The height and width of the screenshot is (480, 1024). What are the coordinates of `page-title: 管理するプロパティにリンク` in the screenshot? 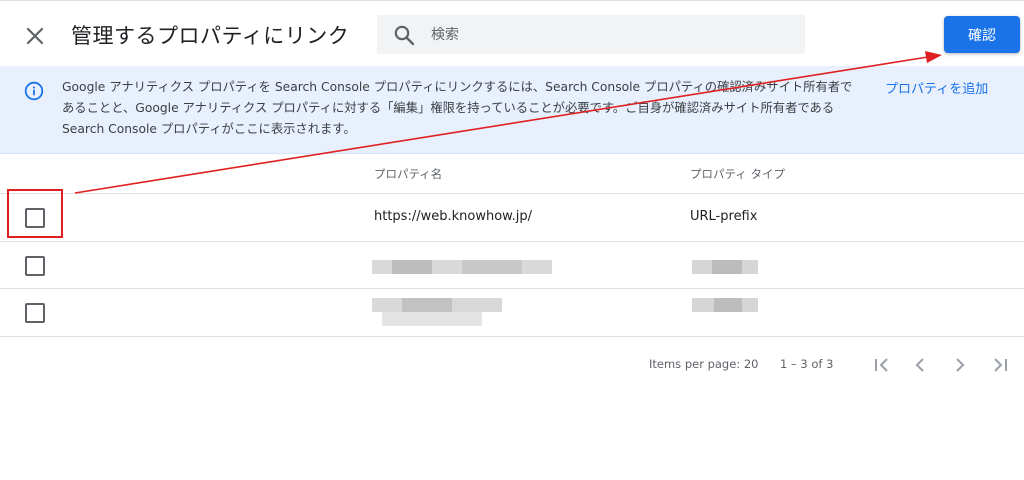 It's located at (210, 36).